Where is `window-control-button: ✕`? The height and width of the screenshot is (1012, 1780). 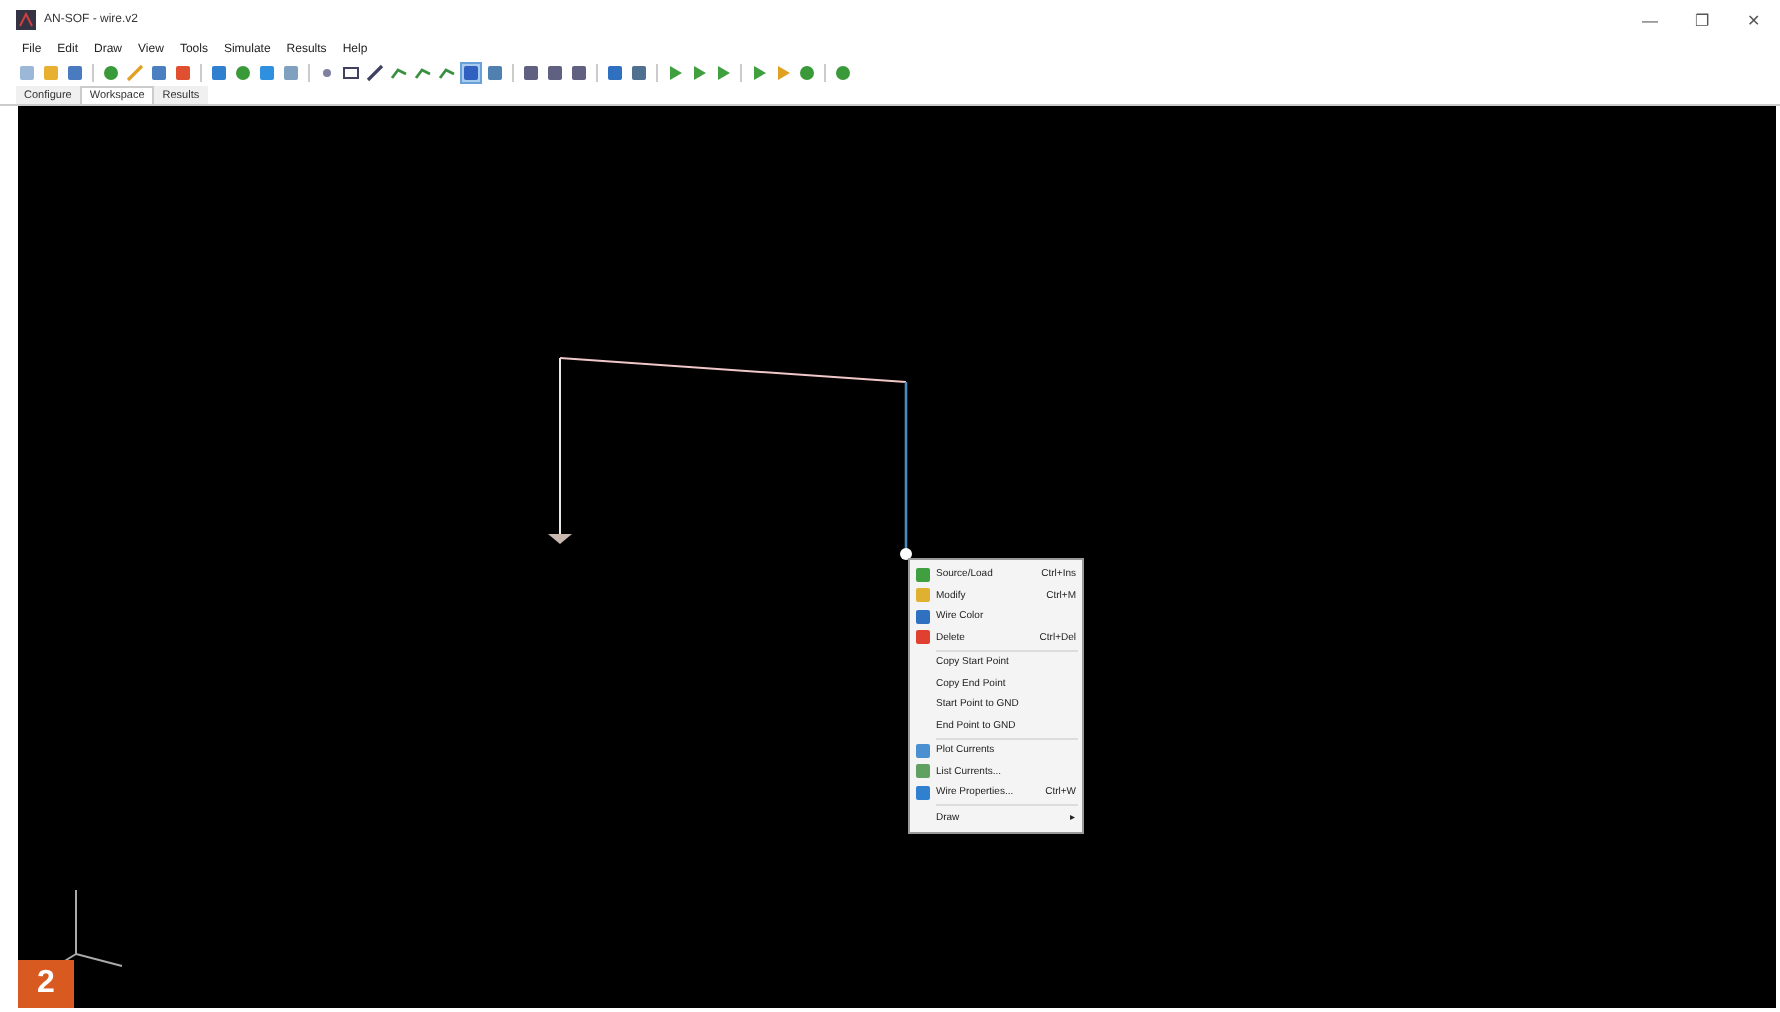 window-control-button: ✕ is located at coordinates (1754, 20).